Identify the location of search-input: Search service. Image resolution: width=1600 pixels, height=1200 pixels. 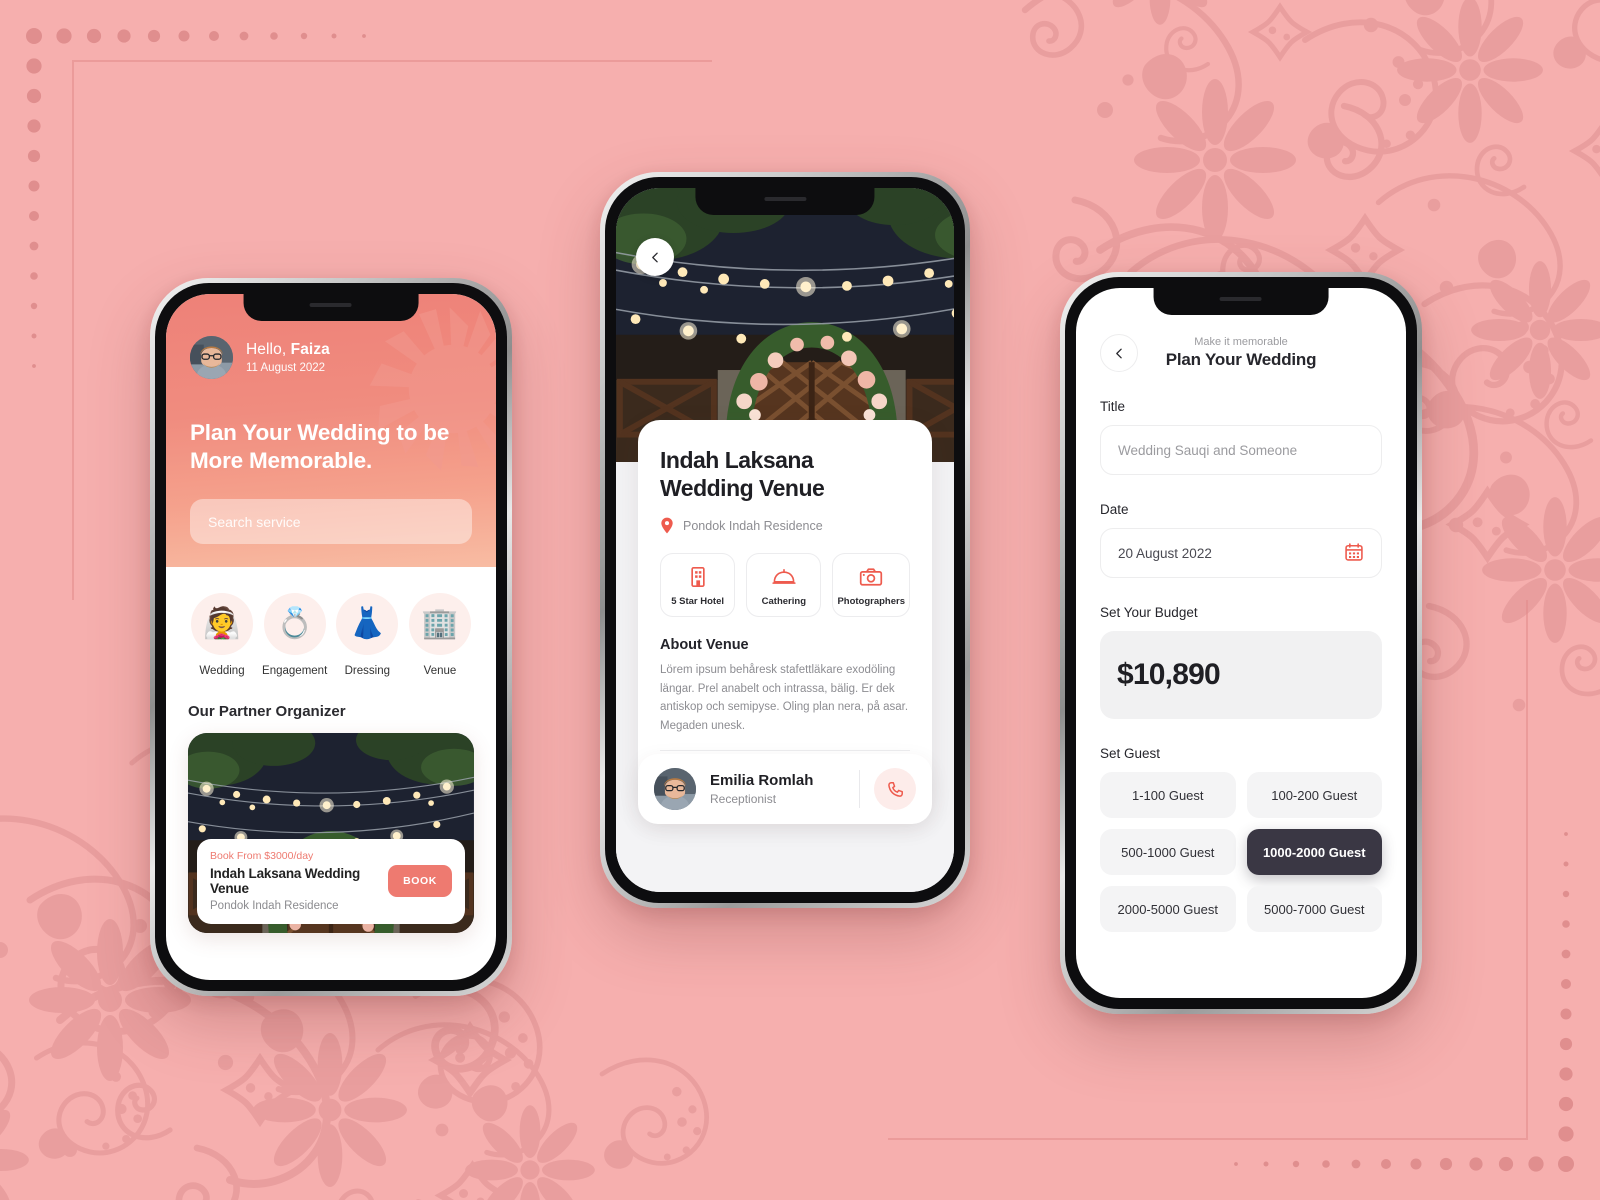
(331, 522).